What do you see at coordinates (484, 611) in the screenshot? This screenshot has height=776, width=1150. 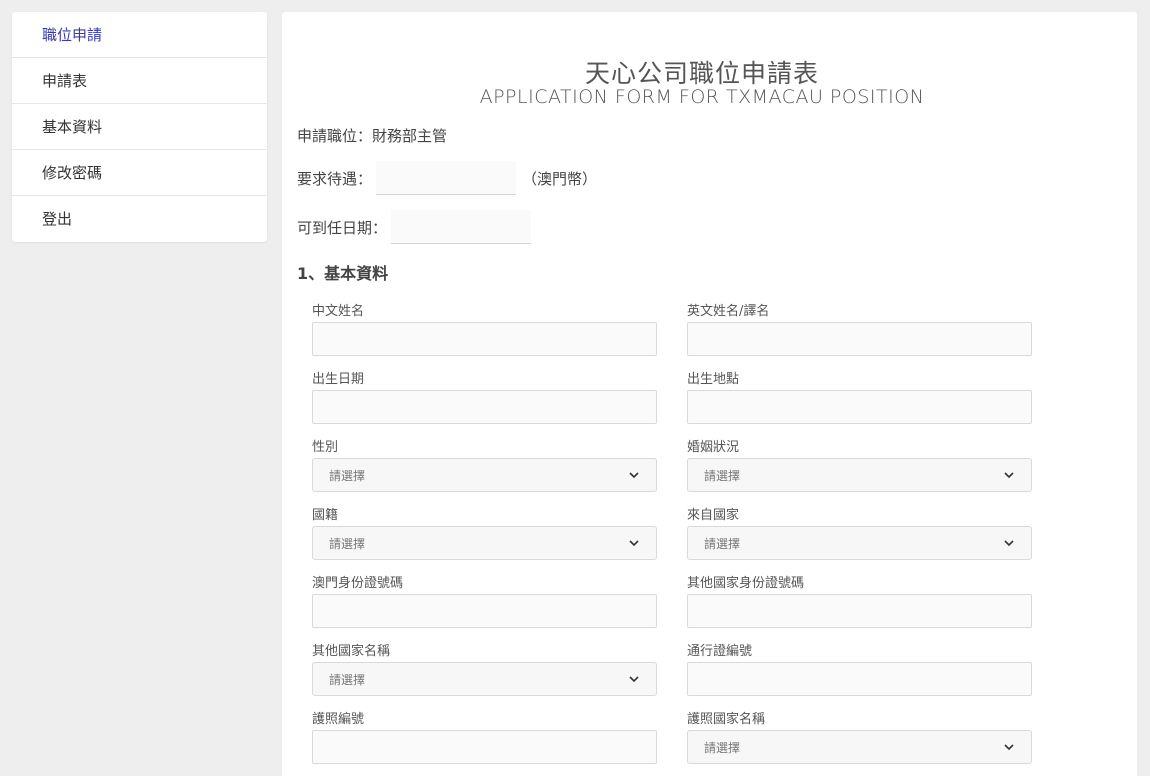 I see `macau-id-input` at bounding box center [484, 611].